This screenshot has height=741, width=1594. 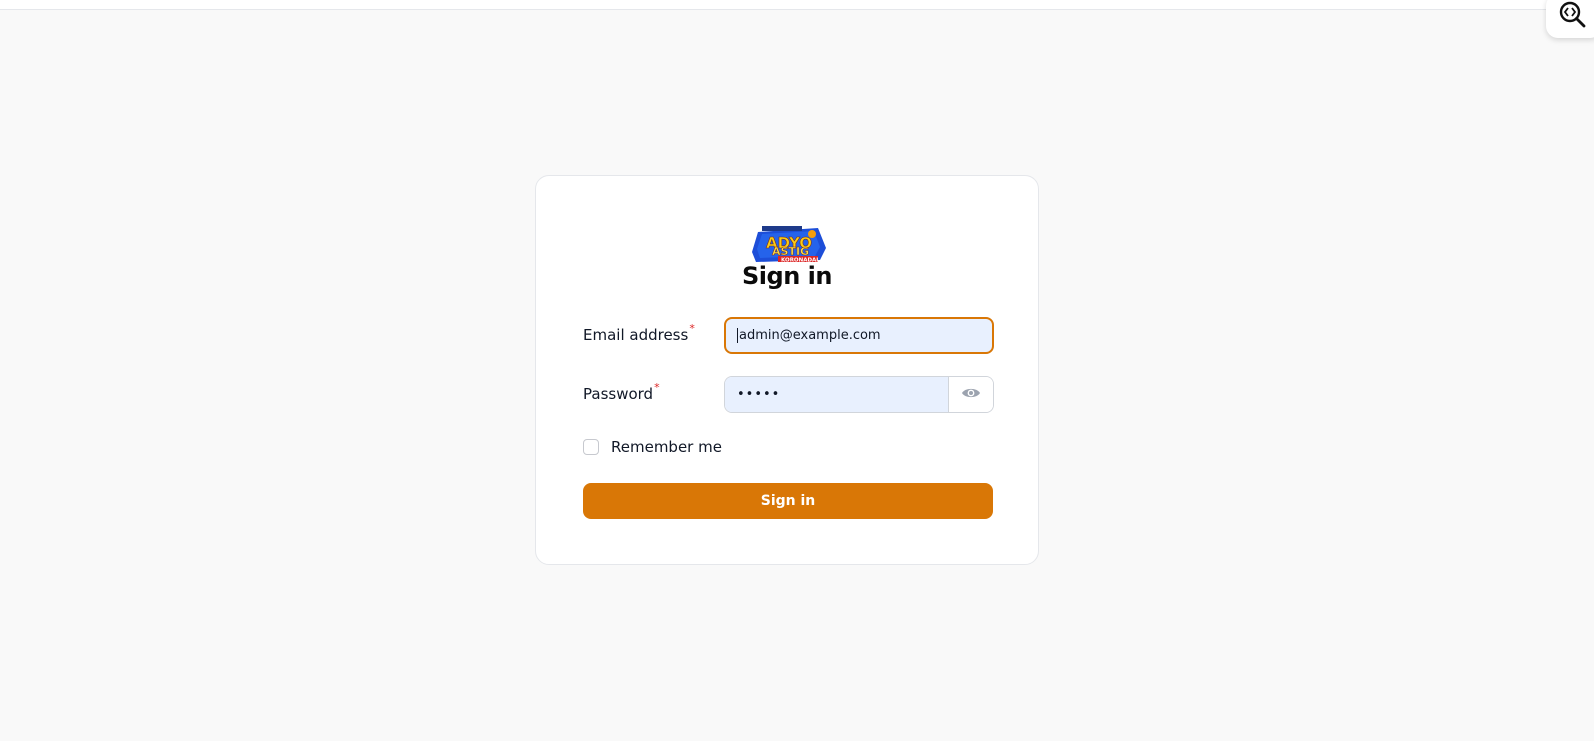 What do you see at coordinates (1574, 16) in the screenshot?
I see `code-search-icon` at bounding box center [1574, 16].